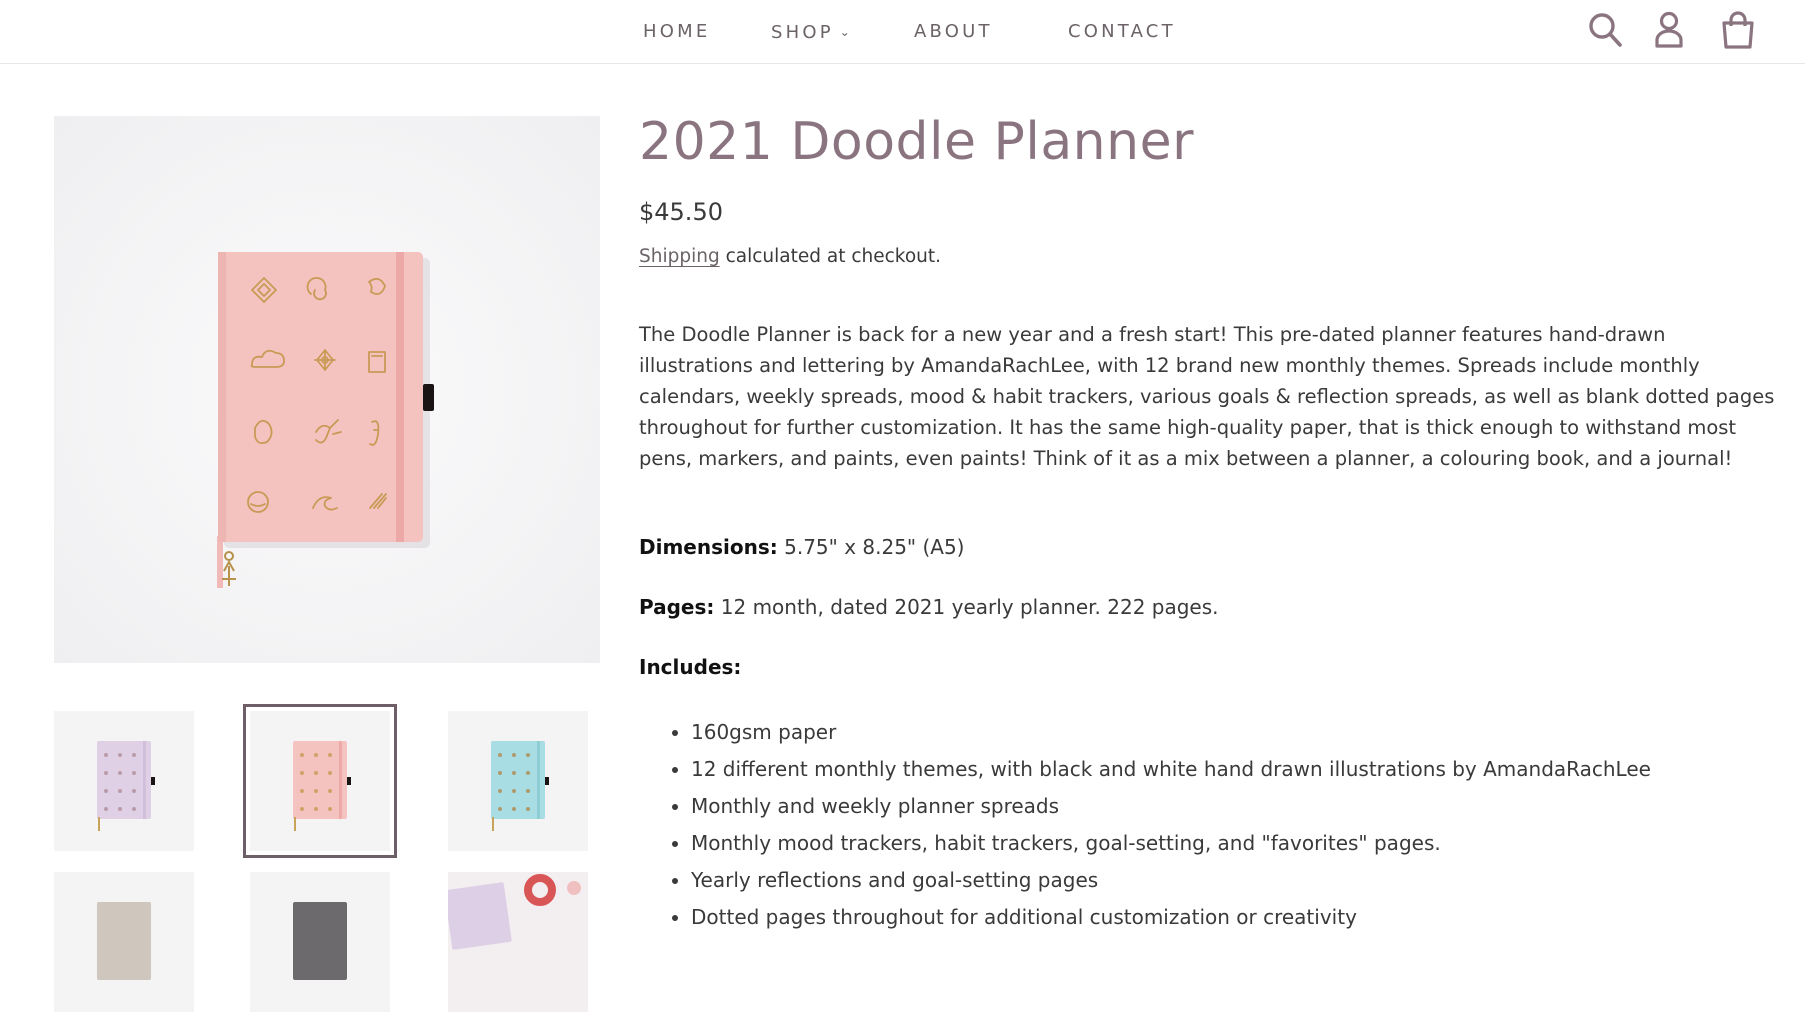 Image resolution: width=1805 pixels, height=1012 pixels. Describe the element at coordinates (518, 942) in the screenshot. I see `thumbnail-lavender-with-tape` at that location.